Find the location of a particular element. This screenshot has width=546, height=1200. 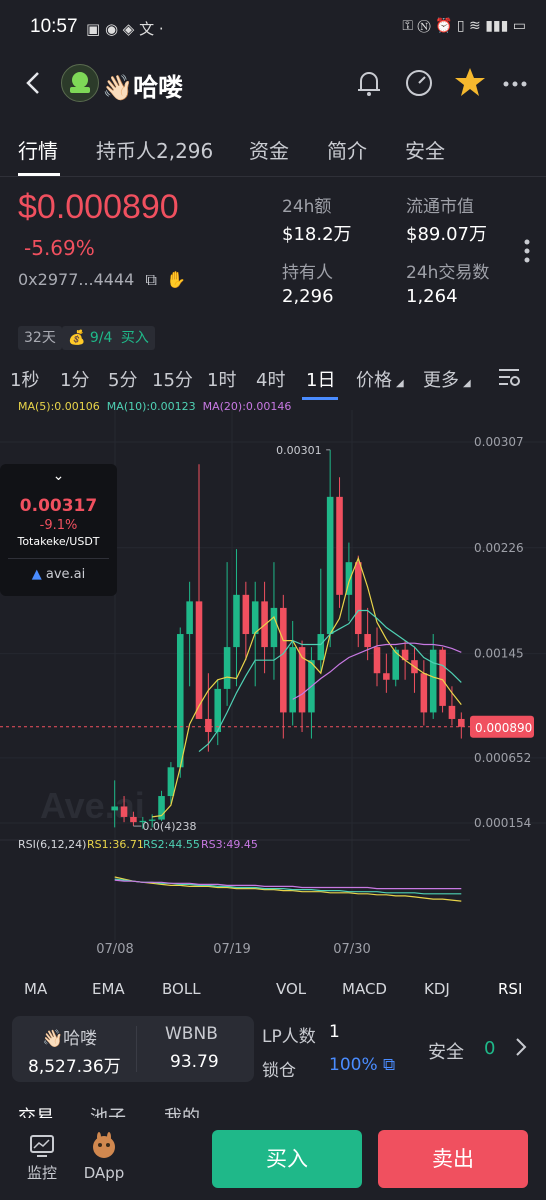

popup-pair: Totakeke/USDT is located at coordinates (58, 541).